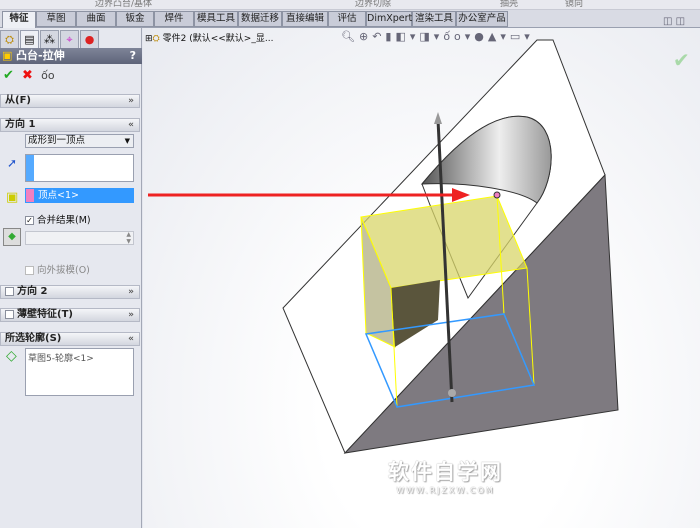 The width and height of the screenshot is (700, 528). I want to click on boundary-cut-button: 边界切除, so click(373, 4).